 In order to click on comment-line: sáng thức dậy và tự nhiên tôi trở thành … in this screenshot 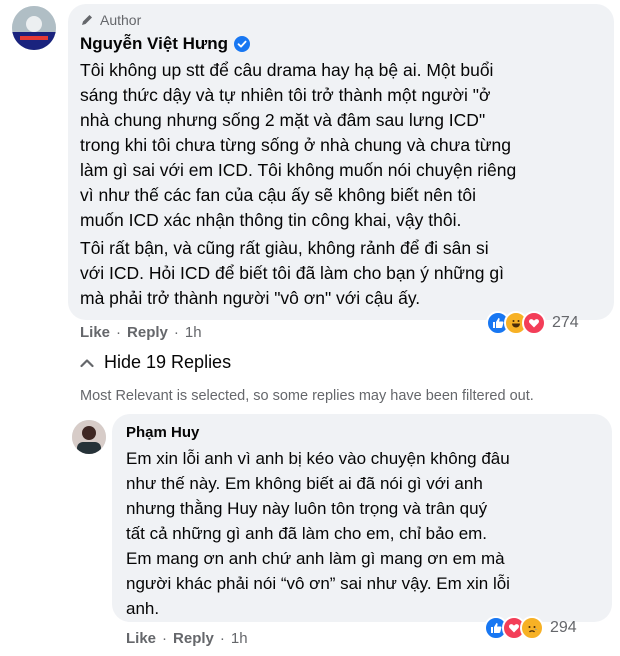, I will do `click(285, 95)`.